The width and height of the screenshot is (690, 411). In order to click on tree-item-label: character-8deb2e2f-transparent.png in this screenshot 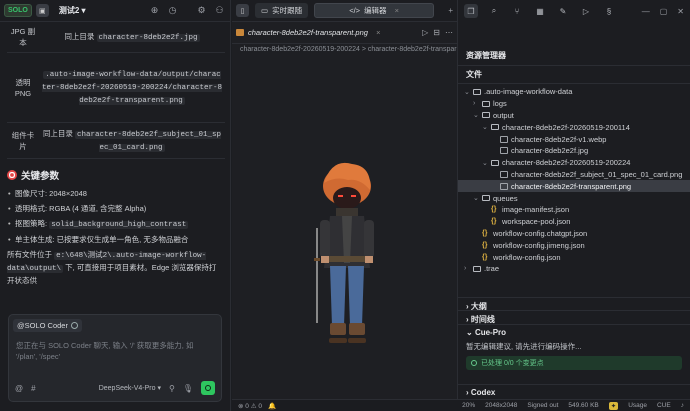, I will do `click(571, 186)`.